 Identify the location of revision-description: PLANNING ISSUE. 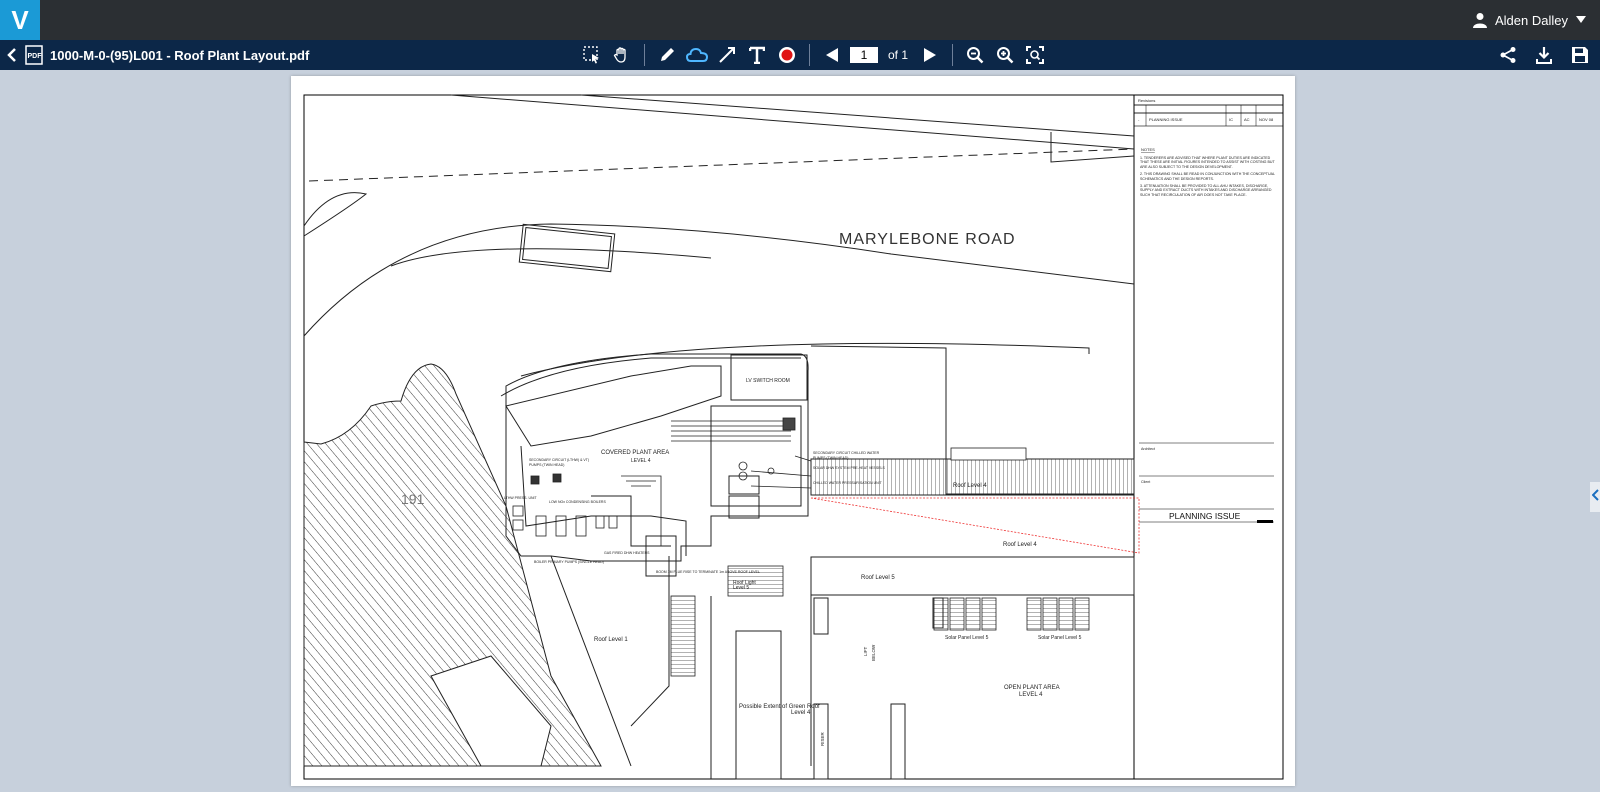
(1166, 119).